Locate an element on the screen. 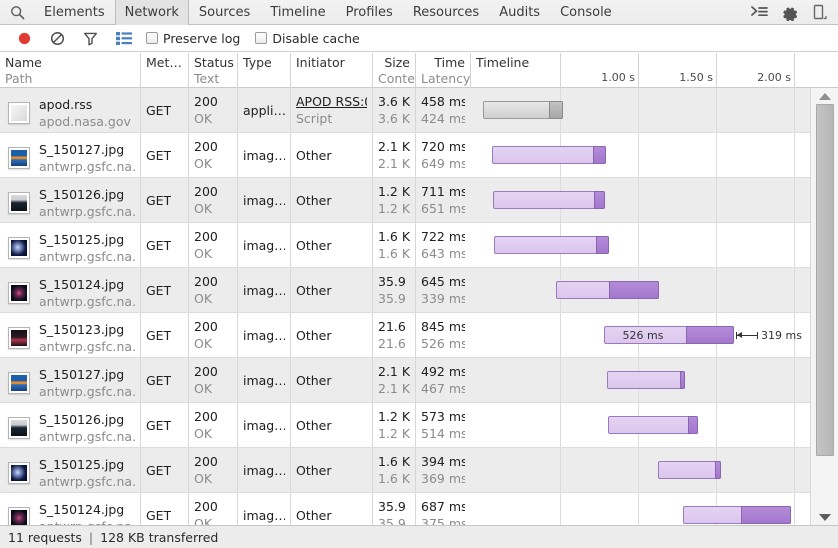 The height and width of the screenshot is (548, 838). cell-initiator: APOD RSS:0 Script is located at coordinates (331, 110).